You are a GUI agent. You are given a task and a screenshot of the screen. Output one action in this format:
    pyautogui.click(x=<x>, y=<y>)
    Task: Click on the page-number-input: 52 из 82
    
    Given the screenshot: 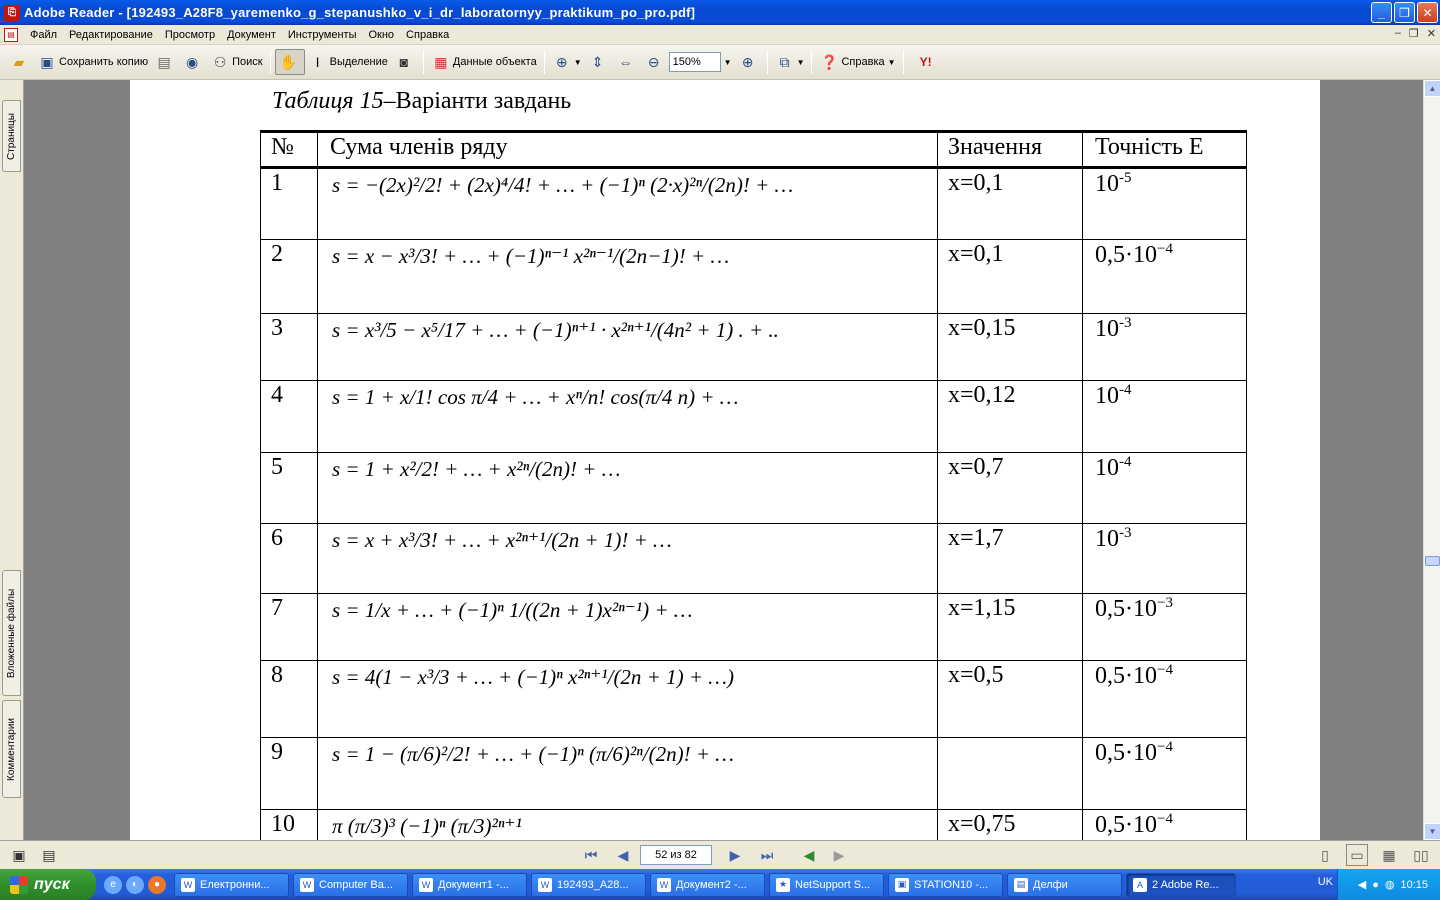 What is the action you would take?
    pyautogui.click(x=676, y=855)
    